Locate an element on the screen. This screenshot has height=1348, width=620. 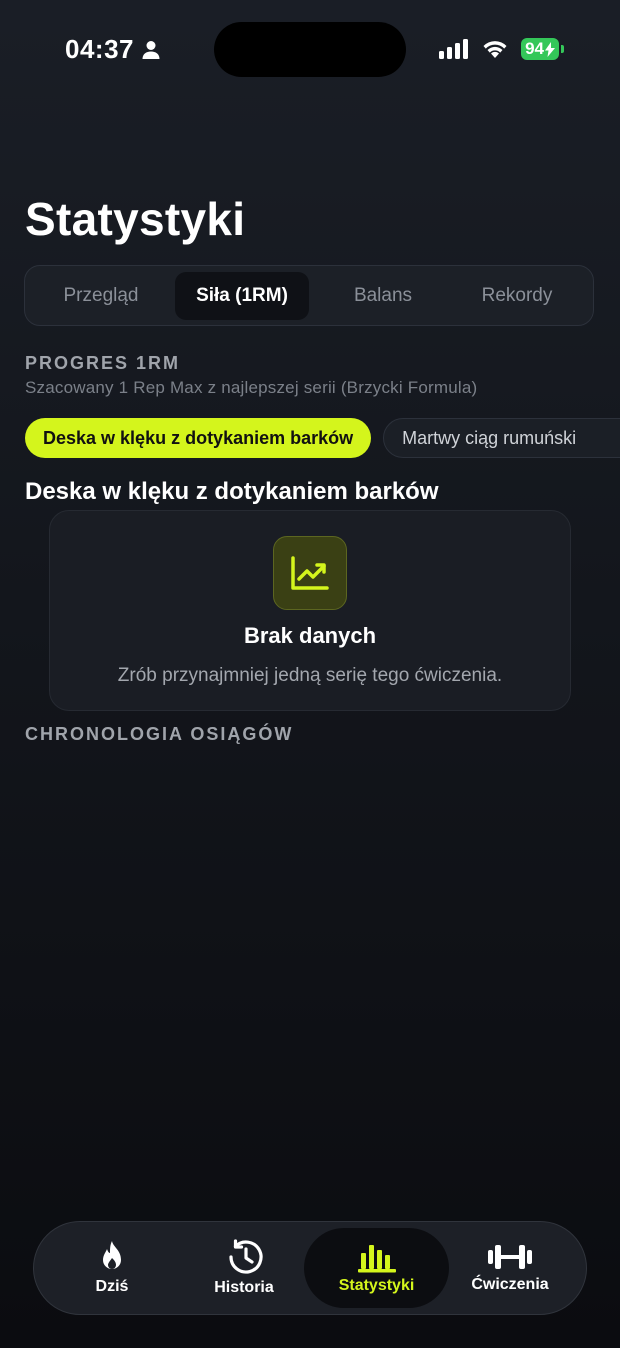
timeline-heading: CHRONOLOGIA OSIĄGÓW is located at coordinates (159, 734).